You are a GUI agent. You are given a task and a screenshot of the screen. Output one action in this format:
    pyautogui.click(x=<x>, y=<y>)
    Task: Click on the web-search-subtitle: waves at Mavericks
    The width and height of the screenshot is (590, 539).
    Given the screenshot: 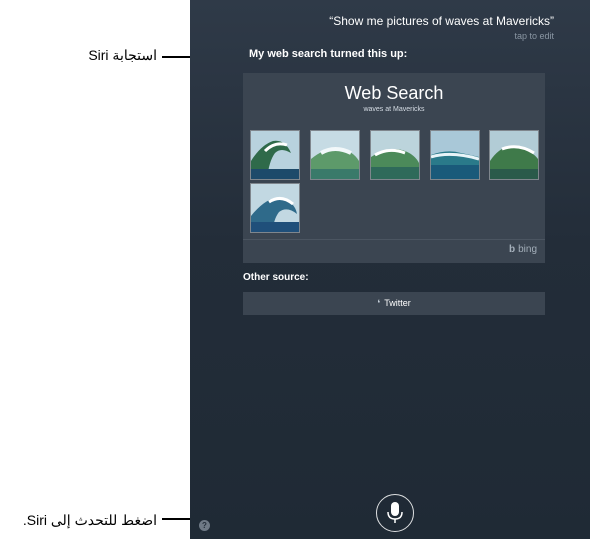 What is the action you would take?
    pyautogui.click(x=394, y=109)
    